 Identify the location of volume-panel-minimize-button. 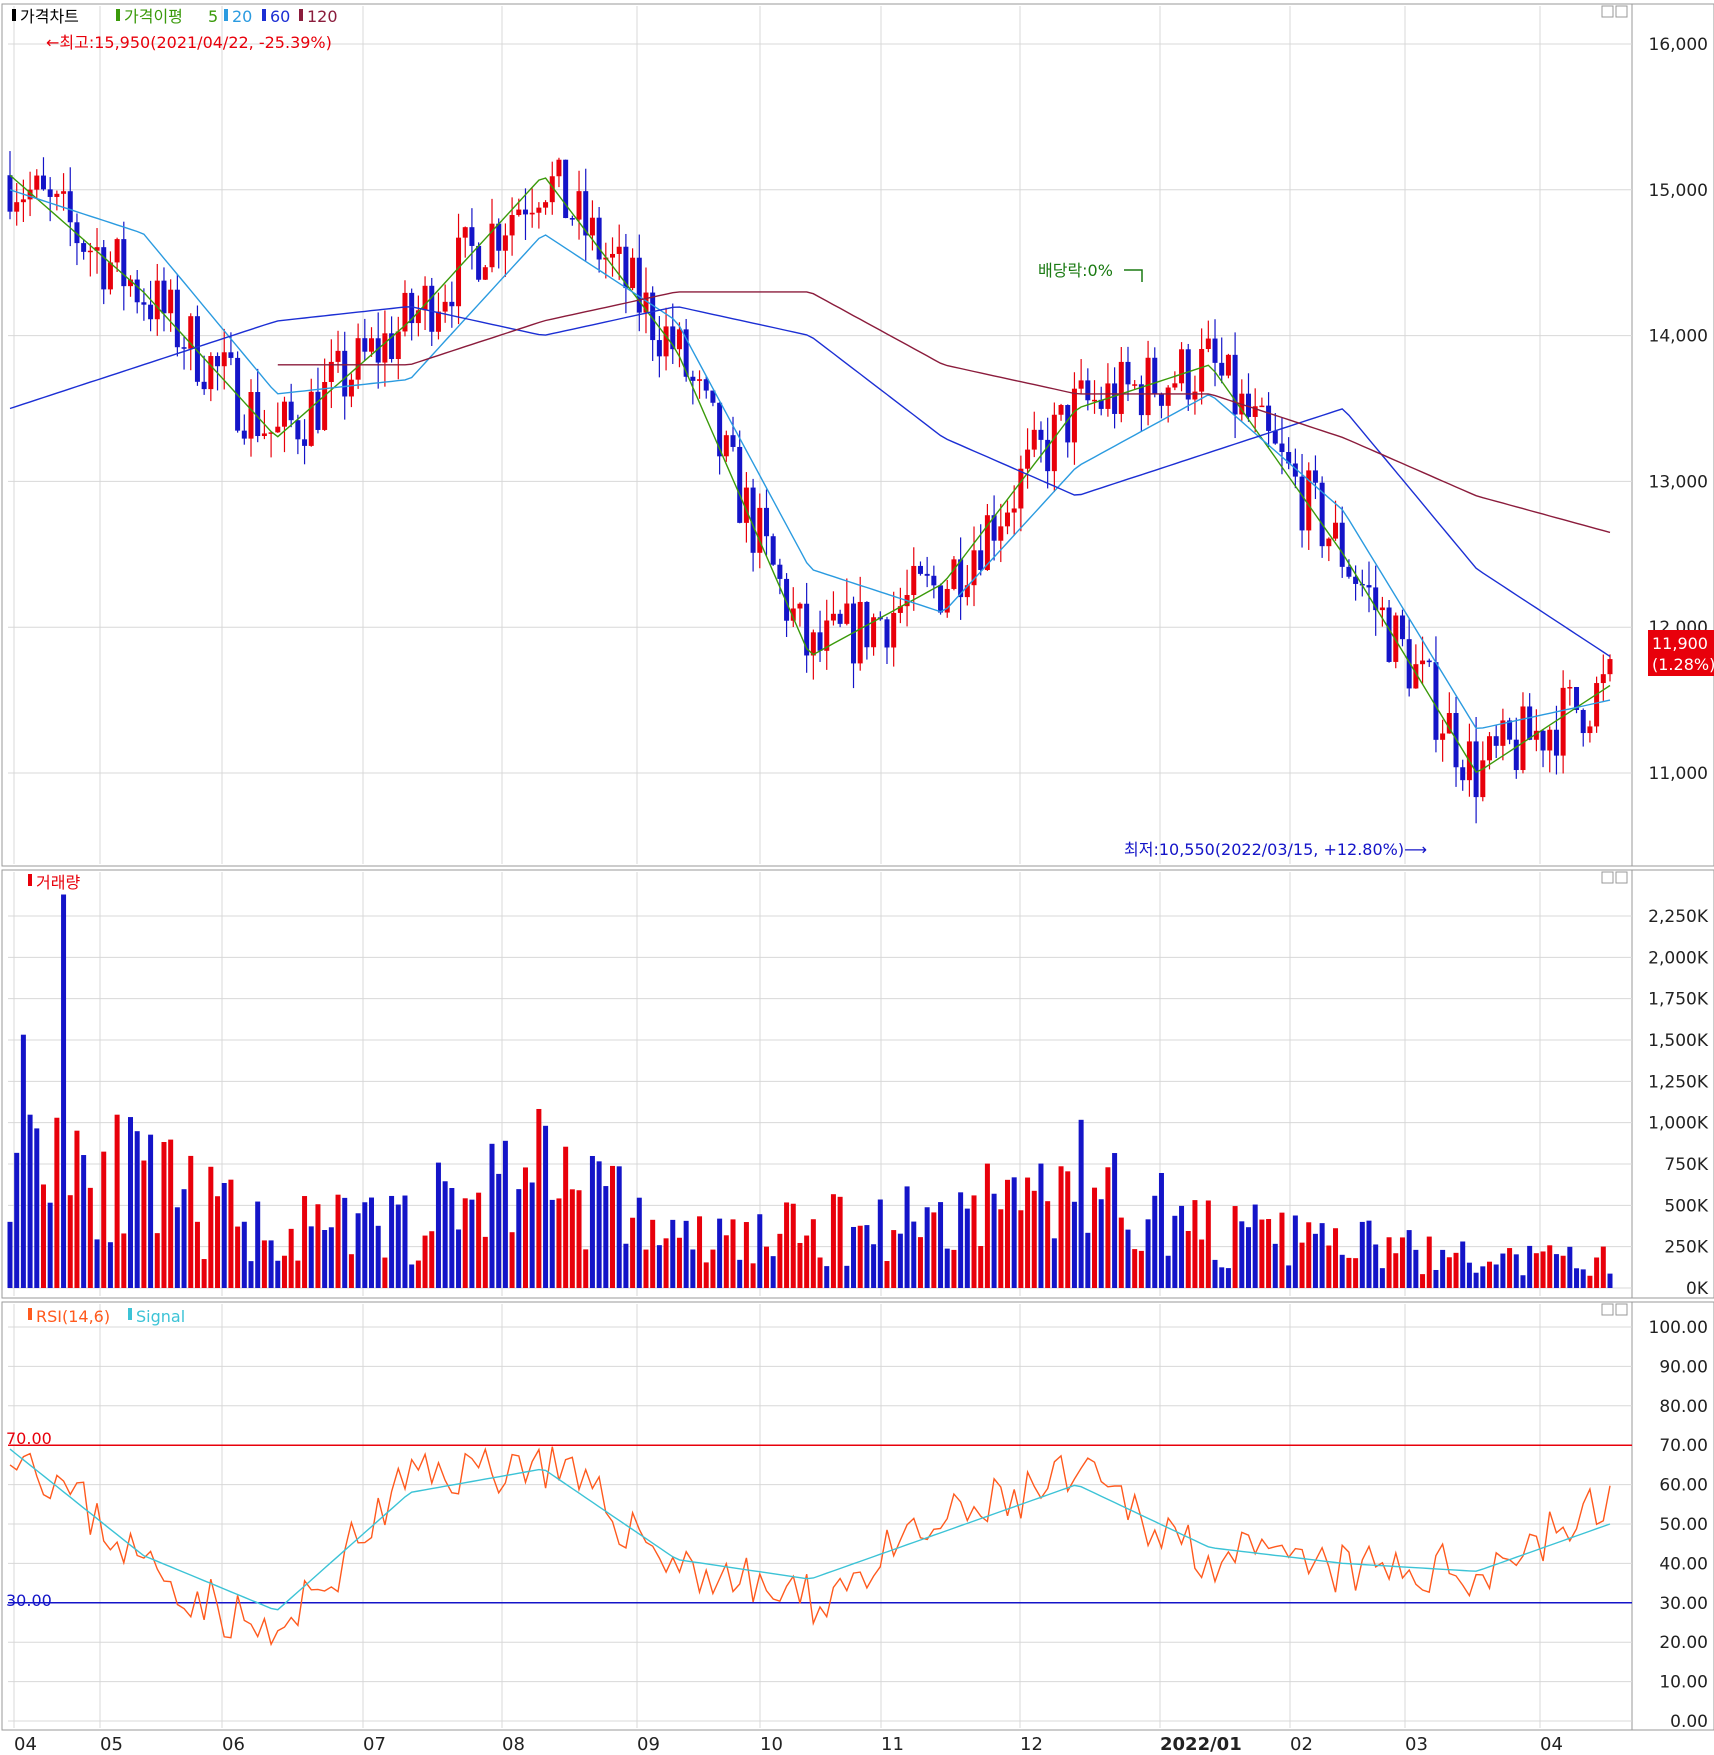
(1607, 877).